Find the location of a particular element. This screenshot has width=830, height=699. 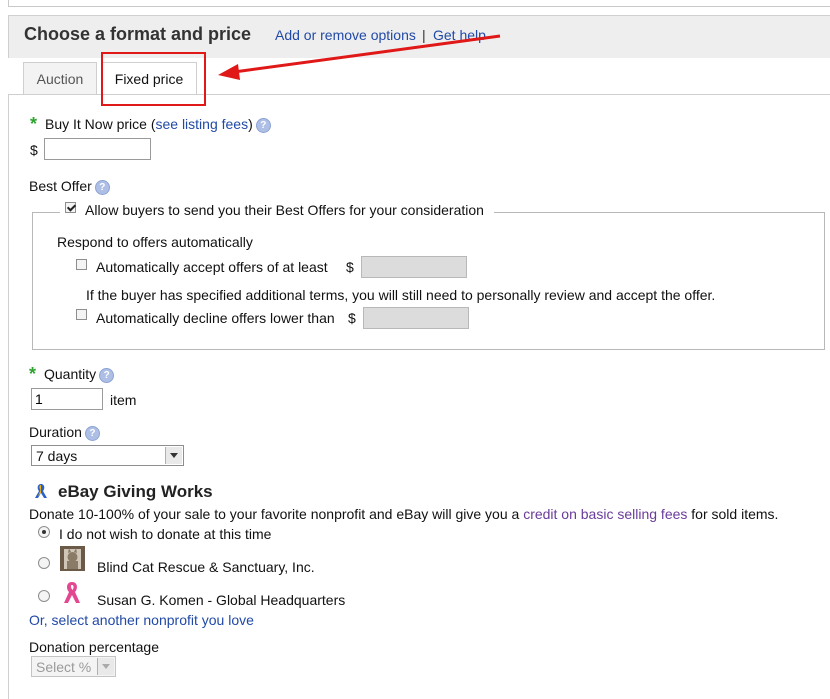

select-other-nonprofit-link: Or, select another nonprofit you love is located at coordinates (141, 620).